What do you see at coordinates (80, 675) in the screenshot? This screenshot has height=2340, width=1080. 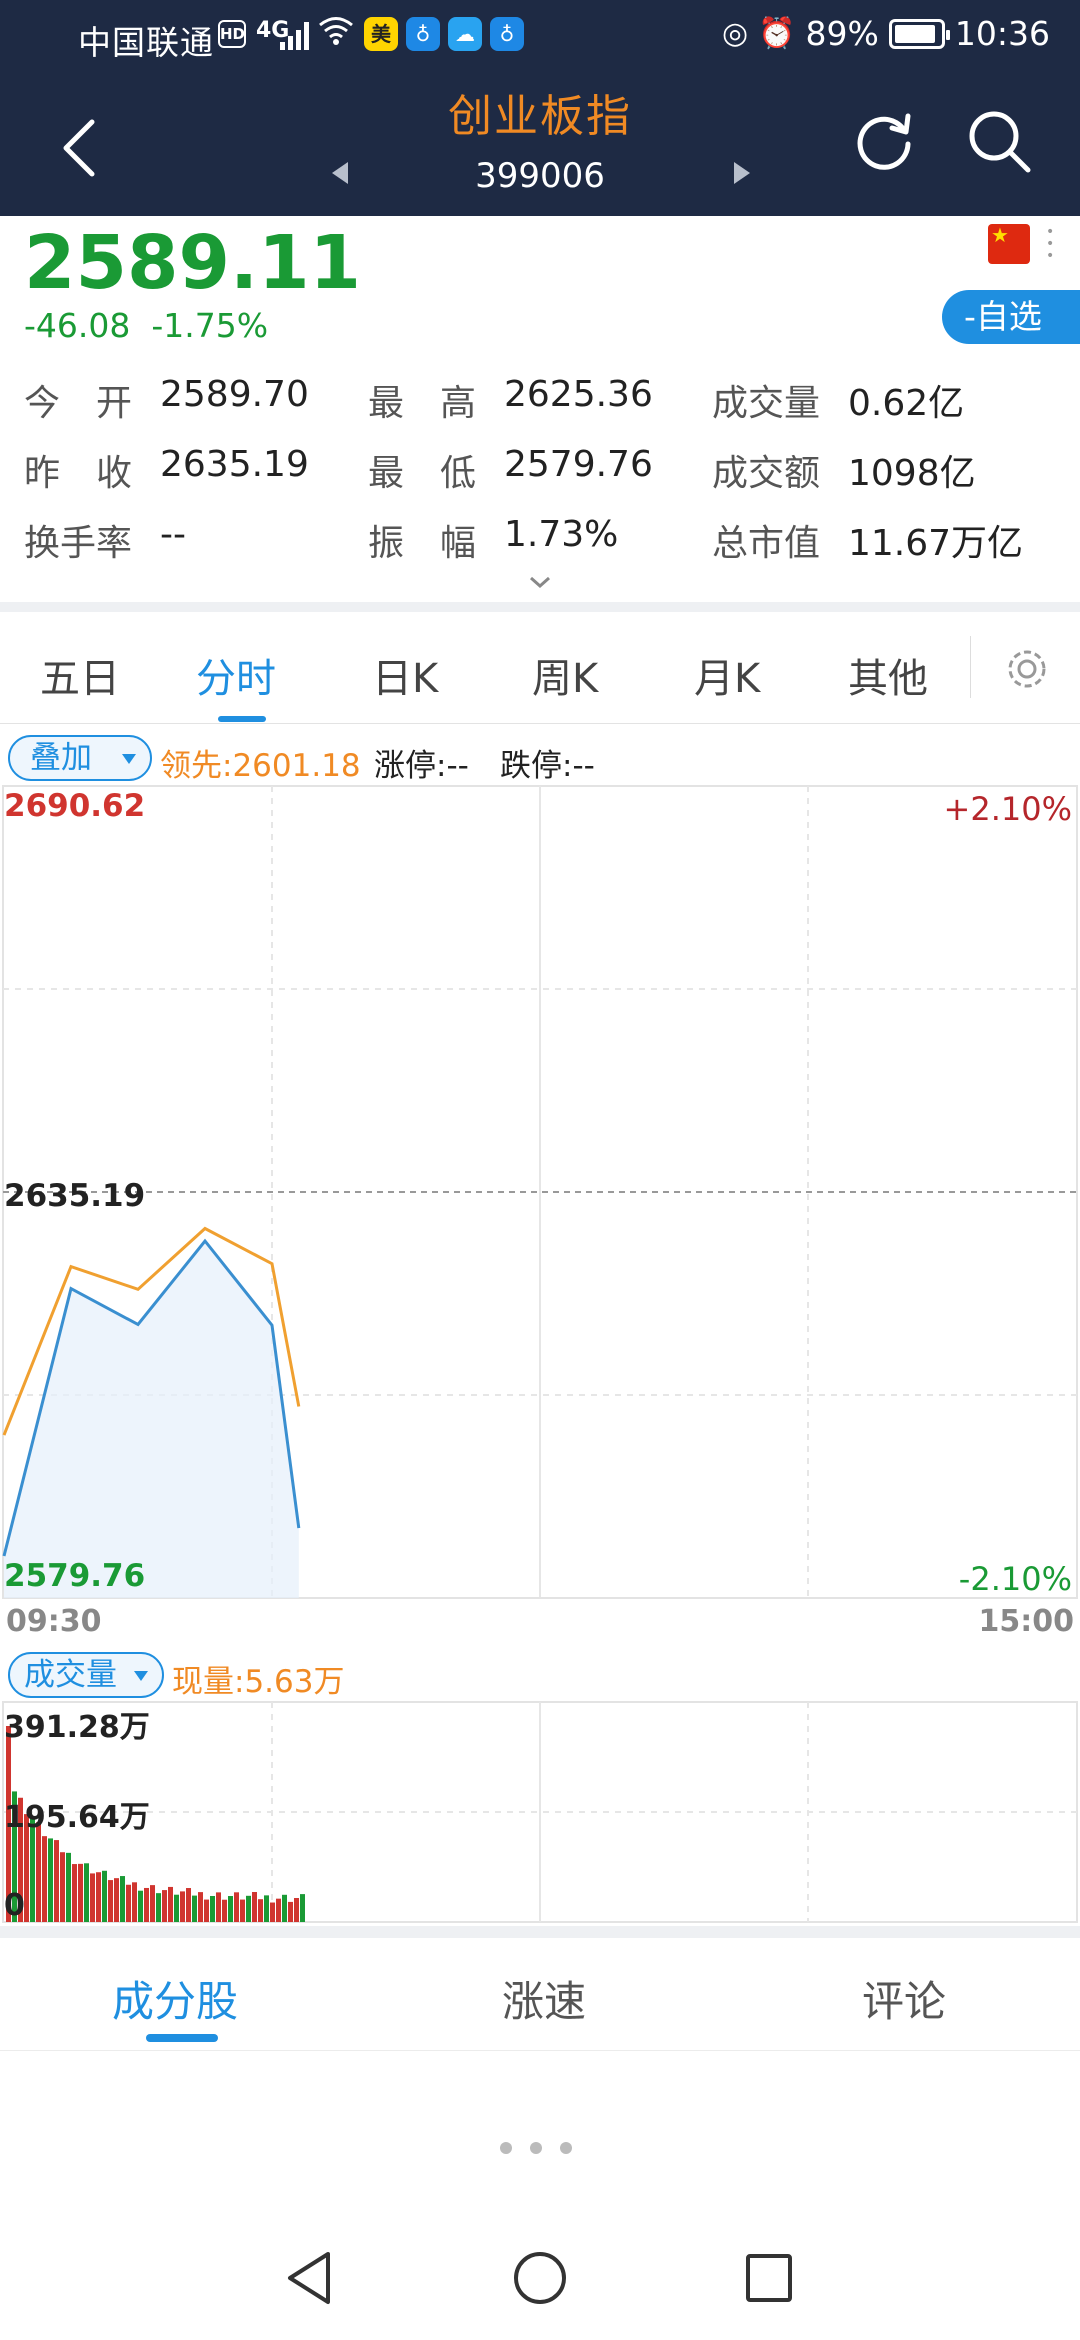 I see `tab-five-day: 五日` at bounding box center [80, 675].